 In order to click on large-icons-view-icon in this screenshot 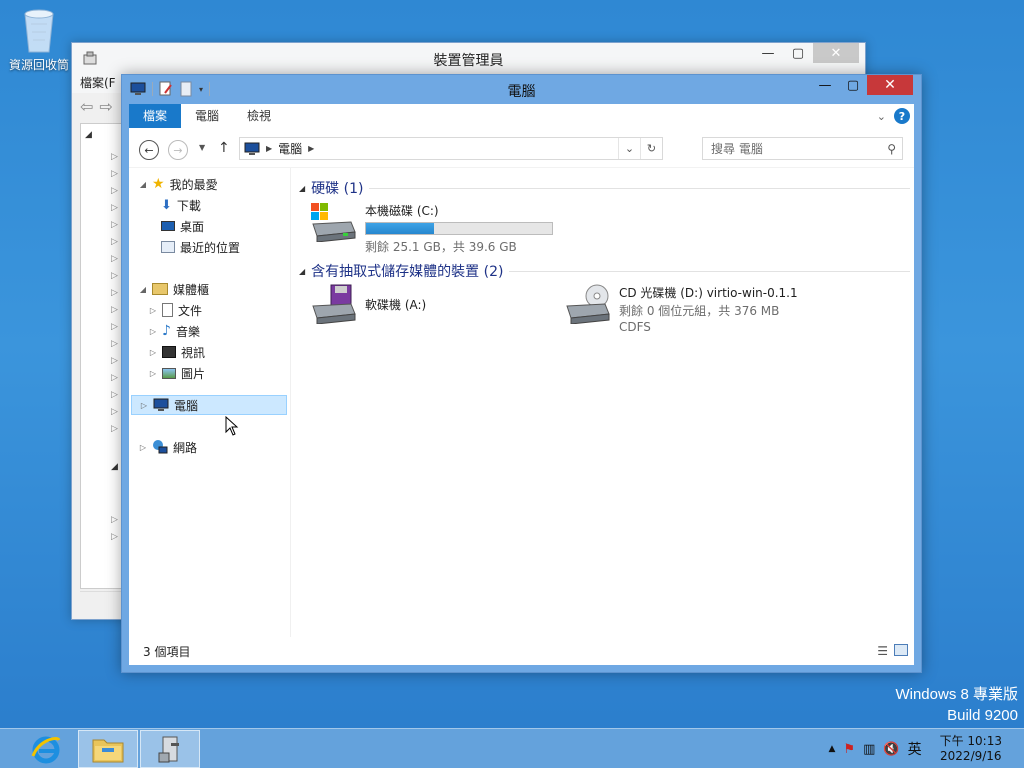, I will do `click(901, 650)`.